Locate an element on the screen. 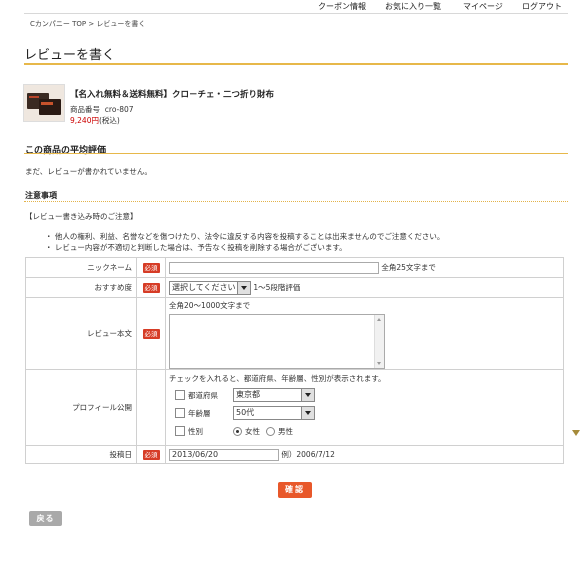 The height and width of the screenshot is (571, 580). average-rating-title: この商品の平均評価 is located at coordinates (66, 151).